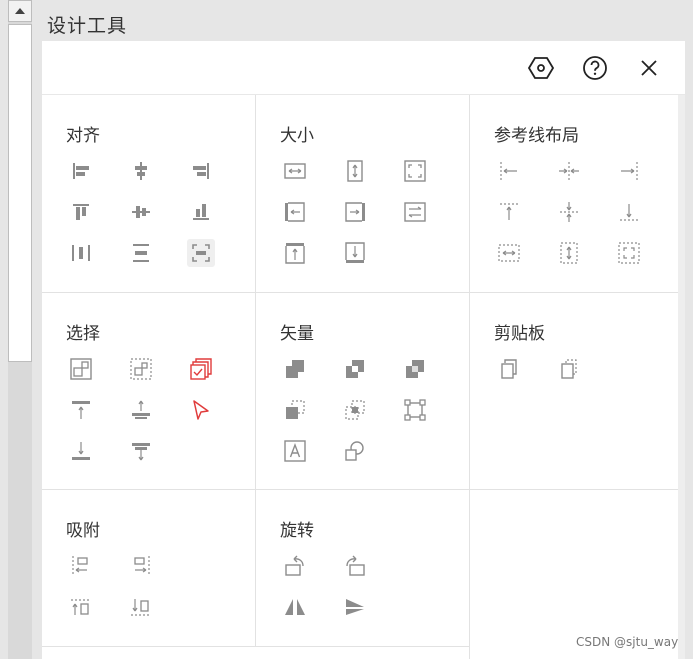 The width and height of the screenshot is (693, 659). I want to click on snap-top-icon, so click(81, 607).